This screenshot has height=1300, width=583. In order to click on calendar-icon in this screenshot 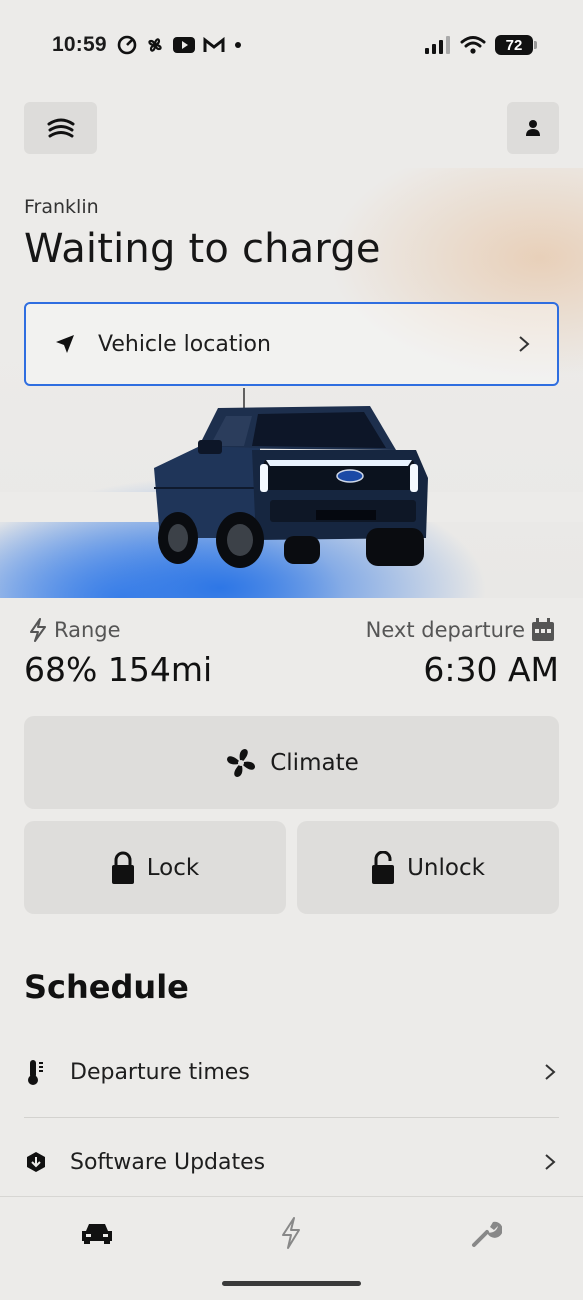, I will do `click(543, 629)`.